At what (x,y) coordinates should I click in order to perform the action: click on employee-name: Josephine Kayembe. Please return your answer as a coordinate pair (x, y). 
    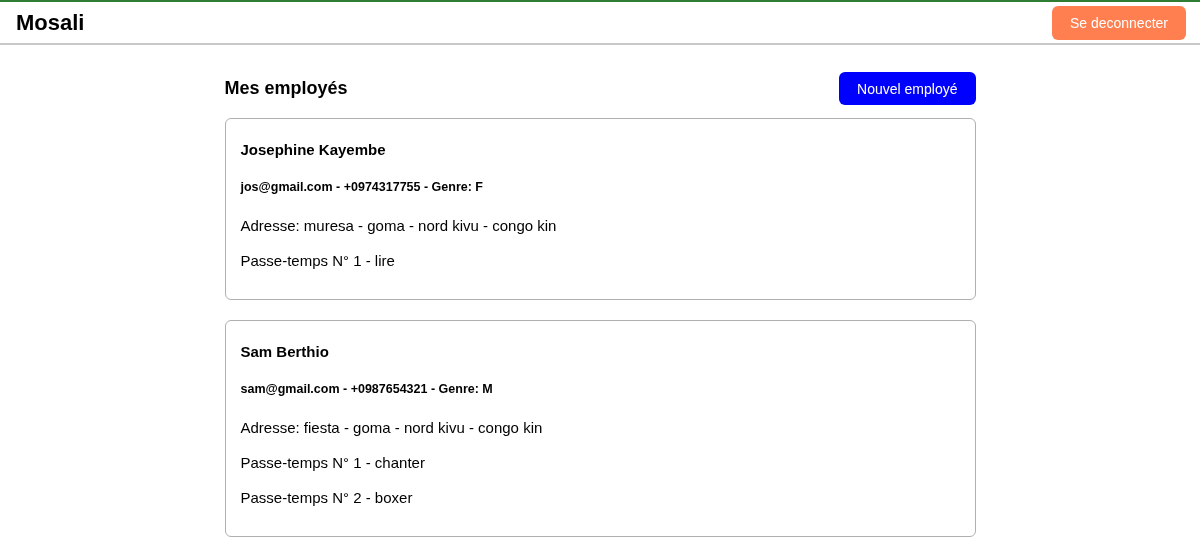
    Looking at the image, I should click on (313, 150).